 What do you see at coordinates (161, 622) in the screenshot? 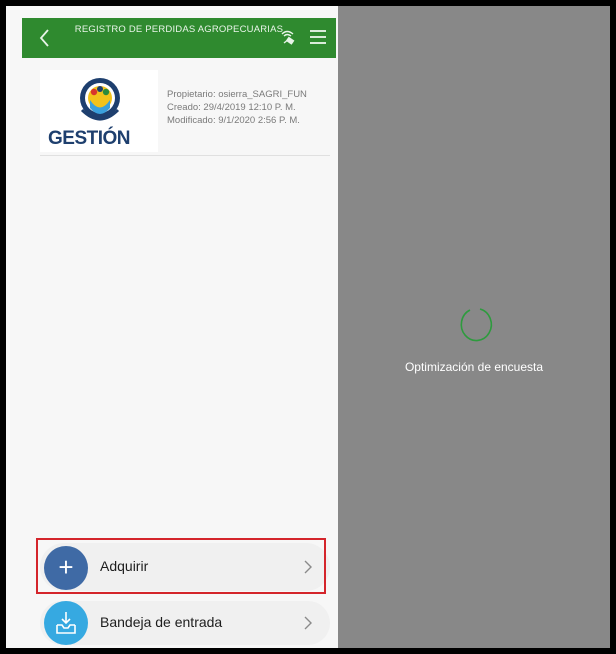
I see `bandeja-label: Bandeja de entrada` at bounding box center [161, 622].